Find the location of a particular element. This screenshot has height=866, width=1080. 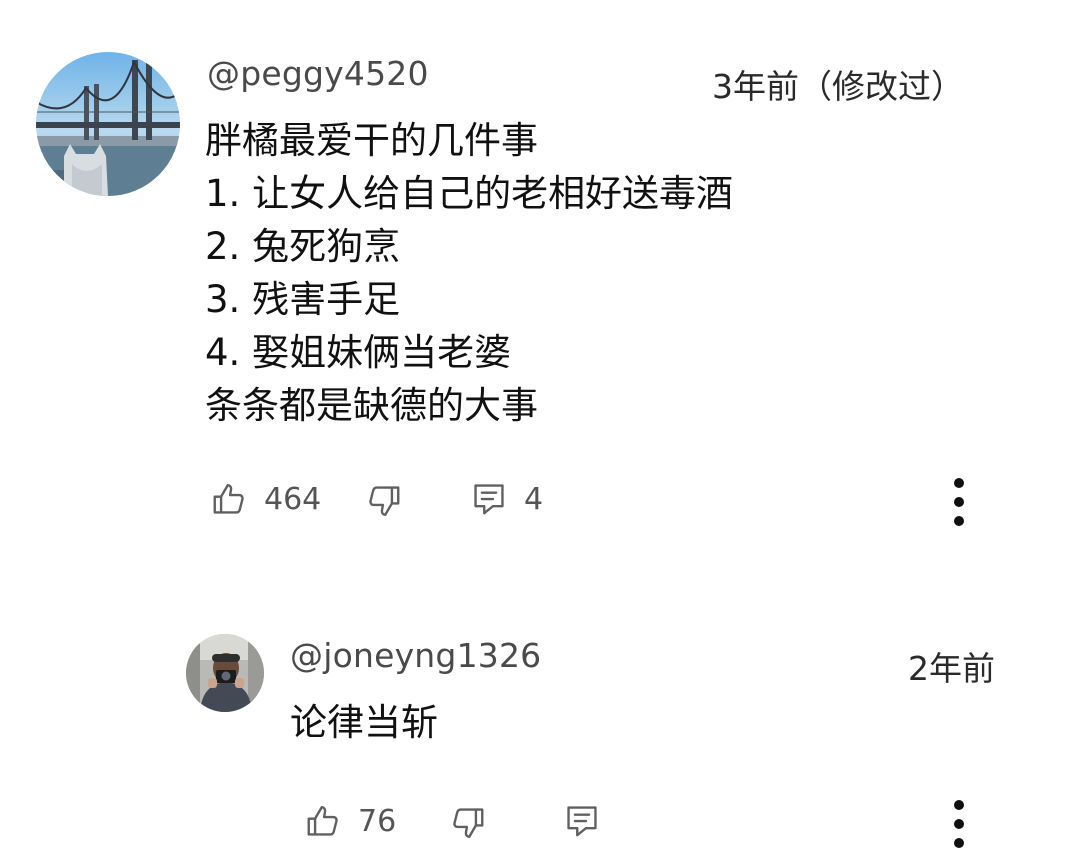

reply-button is located at coordinates (582, 821).